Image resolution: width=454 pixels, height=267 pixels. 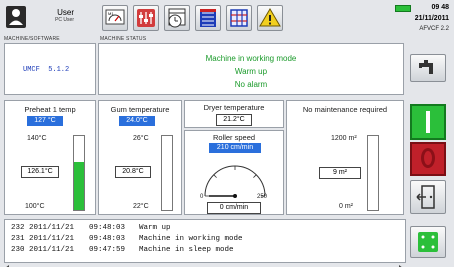 What do you see at coordinates (373, 173) in the screenshot?
I see `maintenance-bar` at bounding box center [373, 173].